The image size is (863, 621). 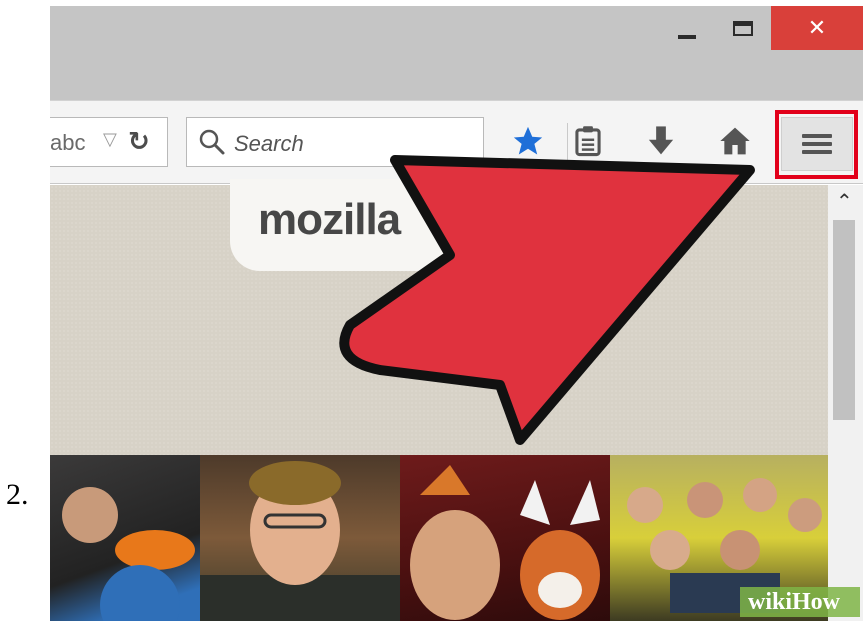 What do you see at coordinates (17, 494) in the screenshot?
I see `step-number: 2.` at bounding box center [17, 494].